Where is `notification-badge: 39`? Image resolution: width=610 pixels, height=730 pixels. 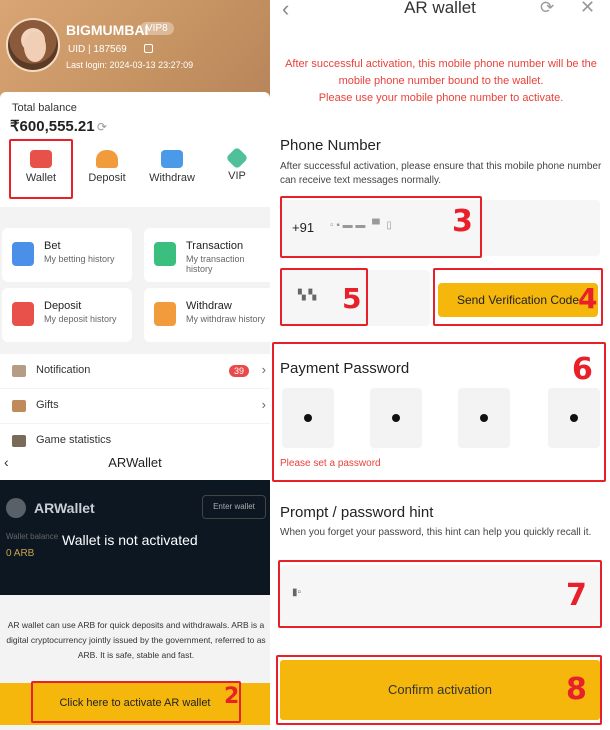
notification-badge: 39 is located at coordinates (239, 371).